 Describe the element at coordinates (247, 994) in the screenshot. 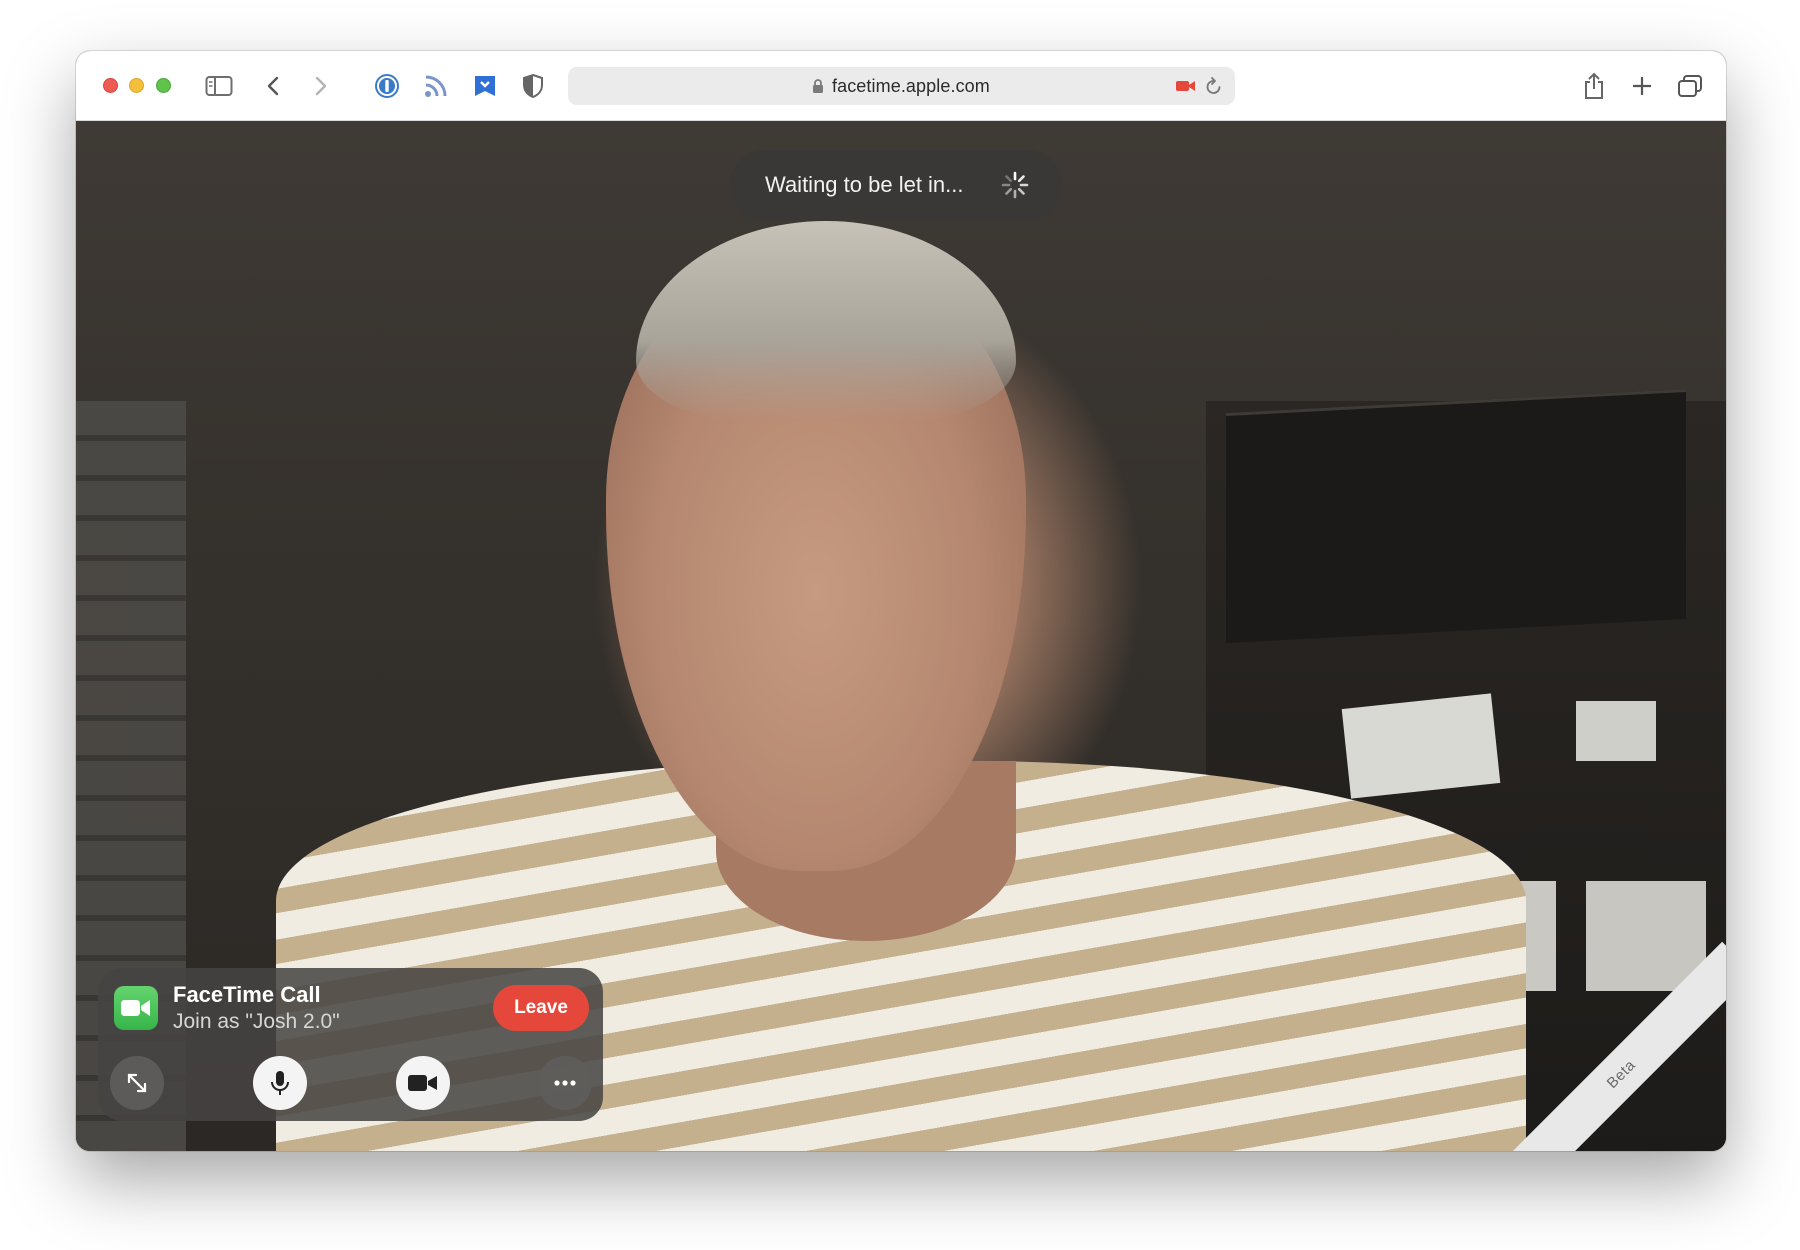

I see `call-title: FaceTime Call` at that location.